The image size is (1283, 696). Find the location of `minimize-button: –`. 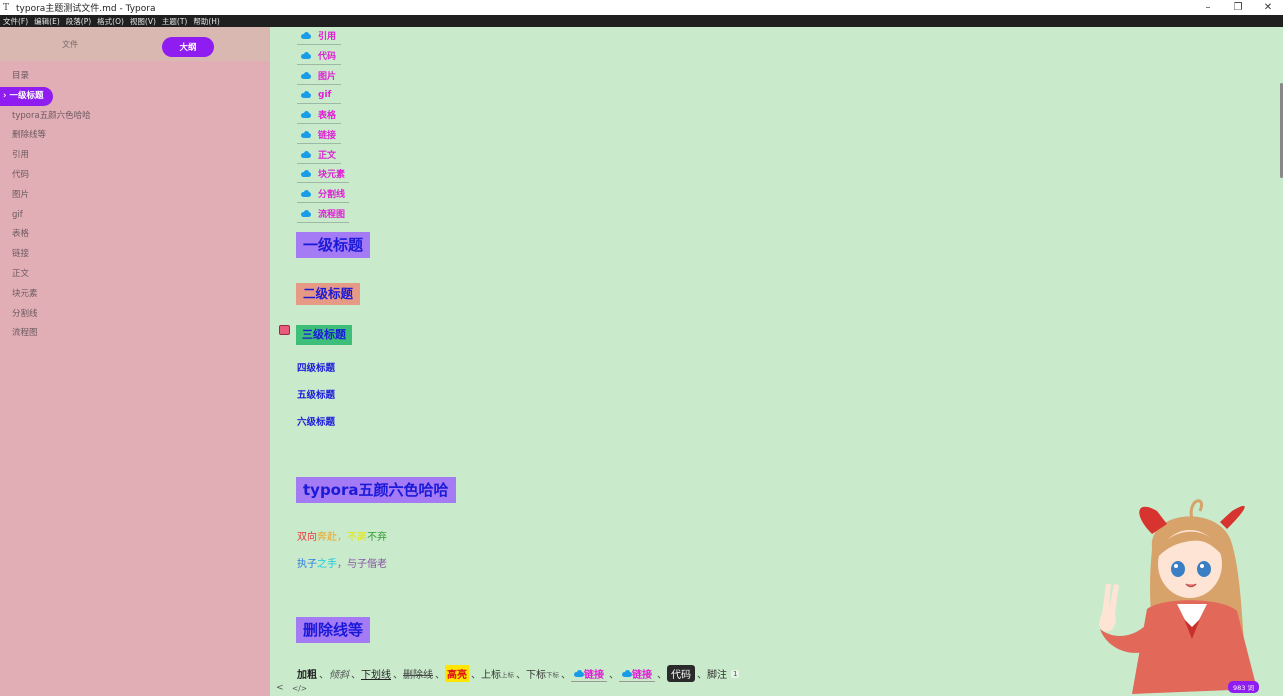

minimize-button: – is located at coordinates (1208, 7).